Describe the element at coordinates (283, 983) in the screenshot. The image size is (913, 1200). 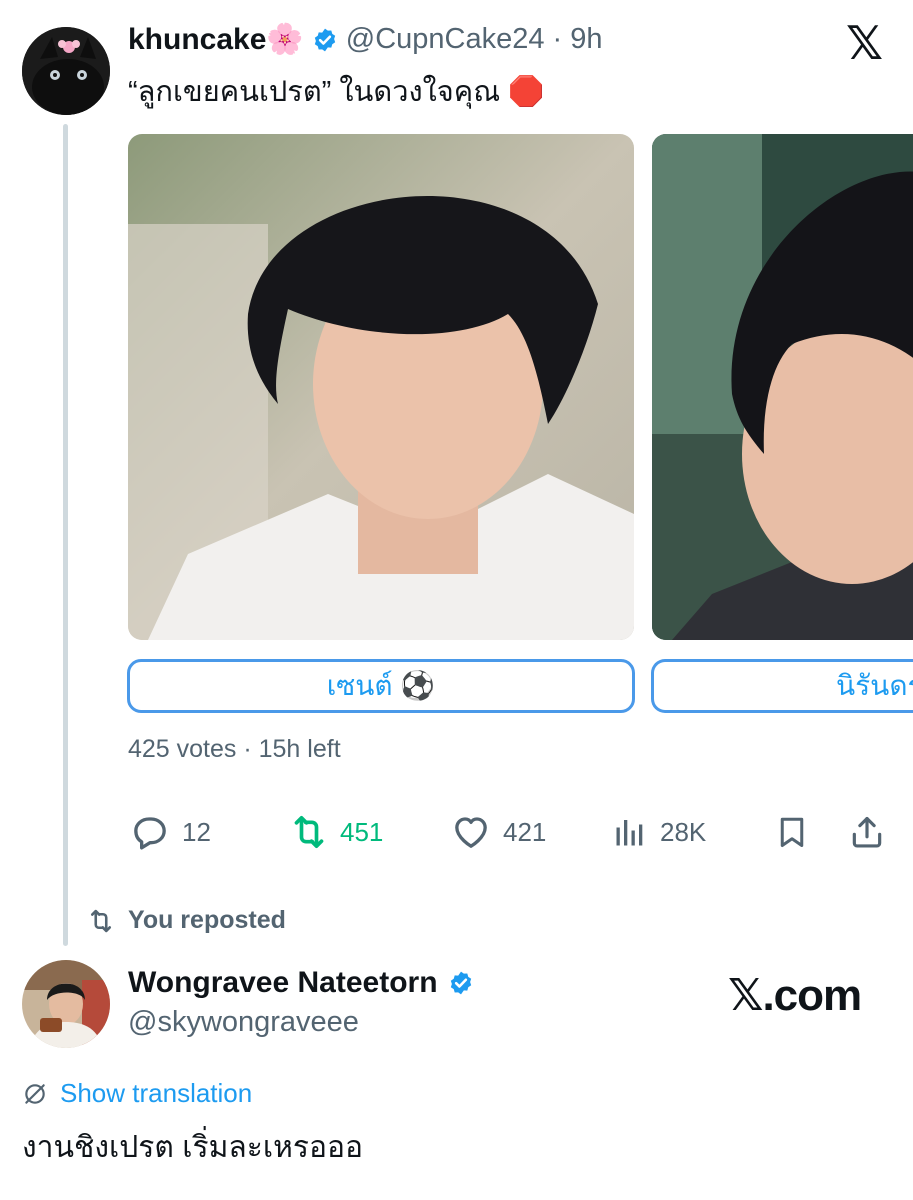
I see `repost-author-name: Wongravee Nateetorn` at that location.